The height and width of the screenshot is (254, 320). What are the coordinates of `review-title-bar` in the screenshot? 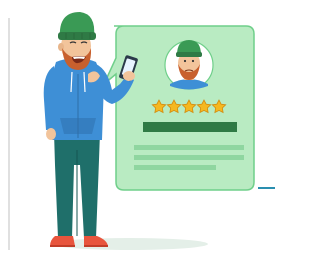 It's located at (190, 127).